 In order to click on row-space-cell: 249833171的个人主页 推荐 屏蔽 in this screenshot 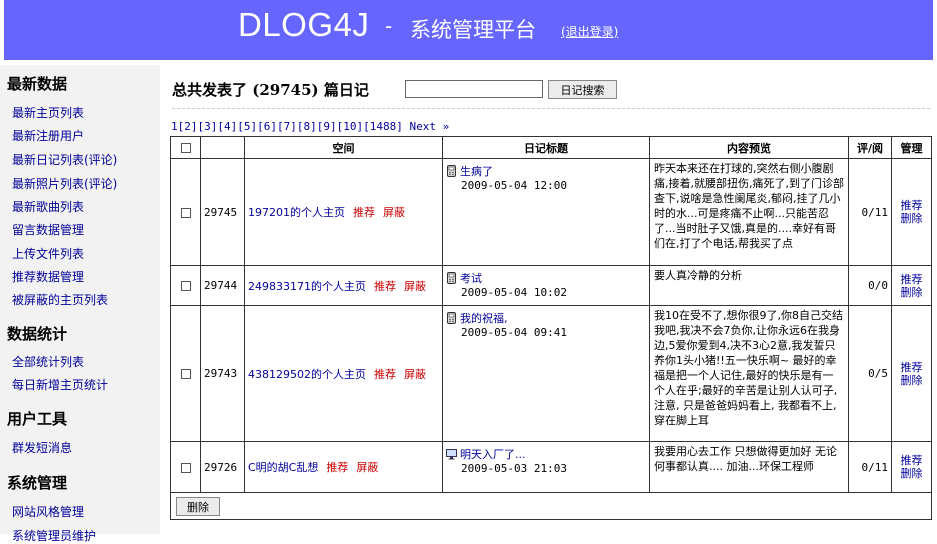, I will do `click(343, 285)`.